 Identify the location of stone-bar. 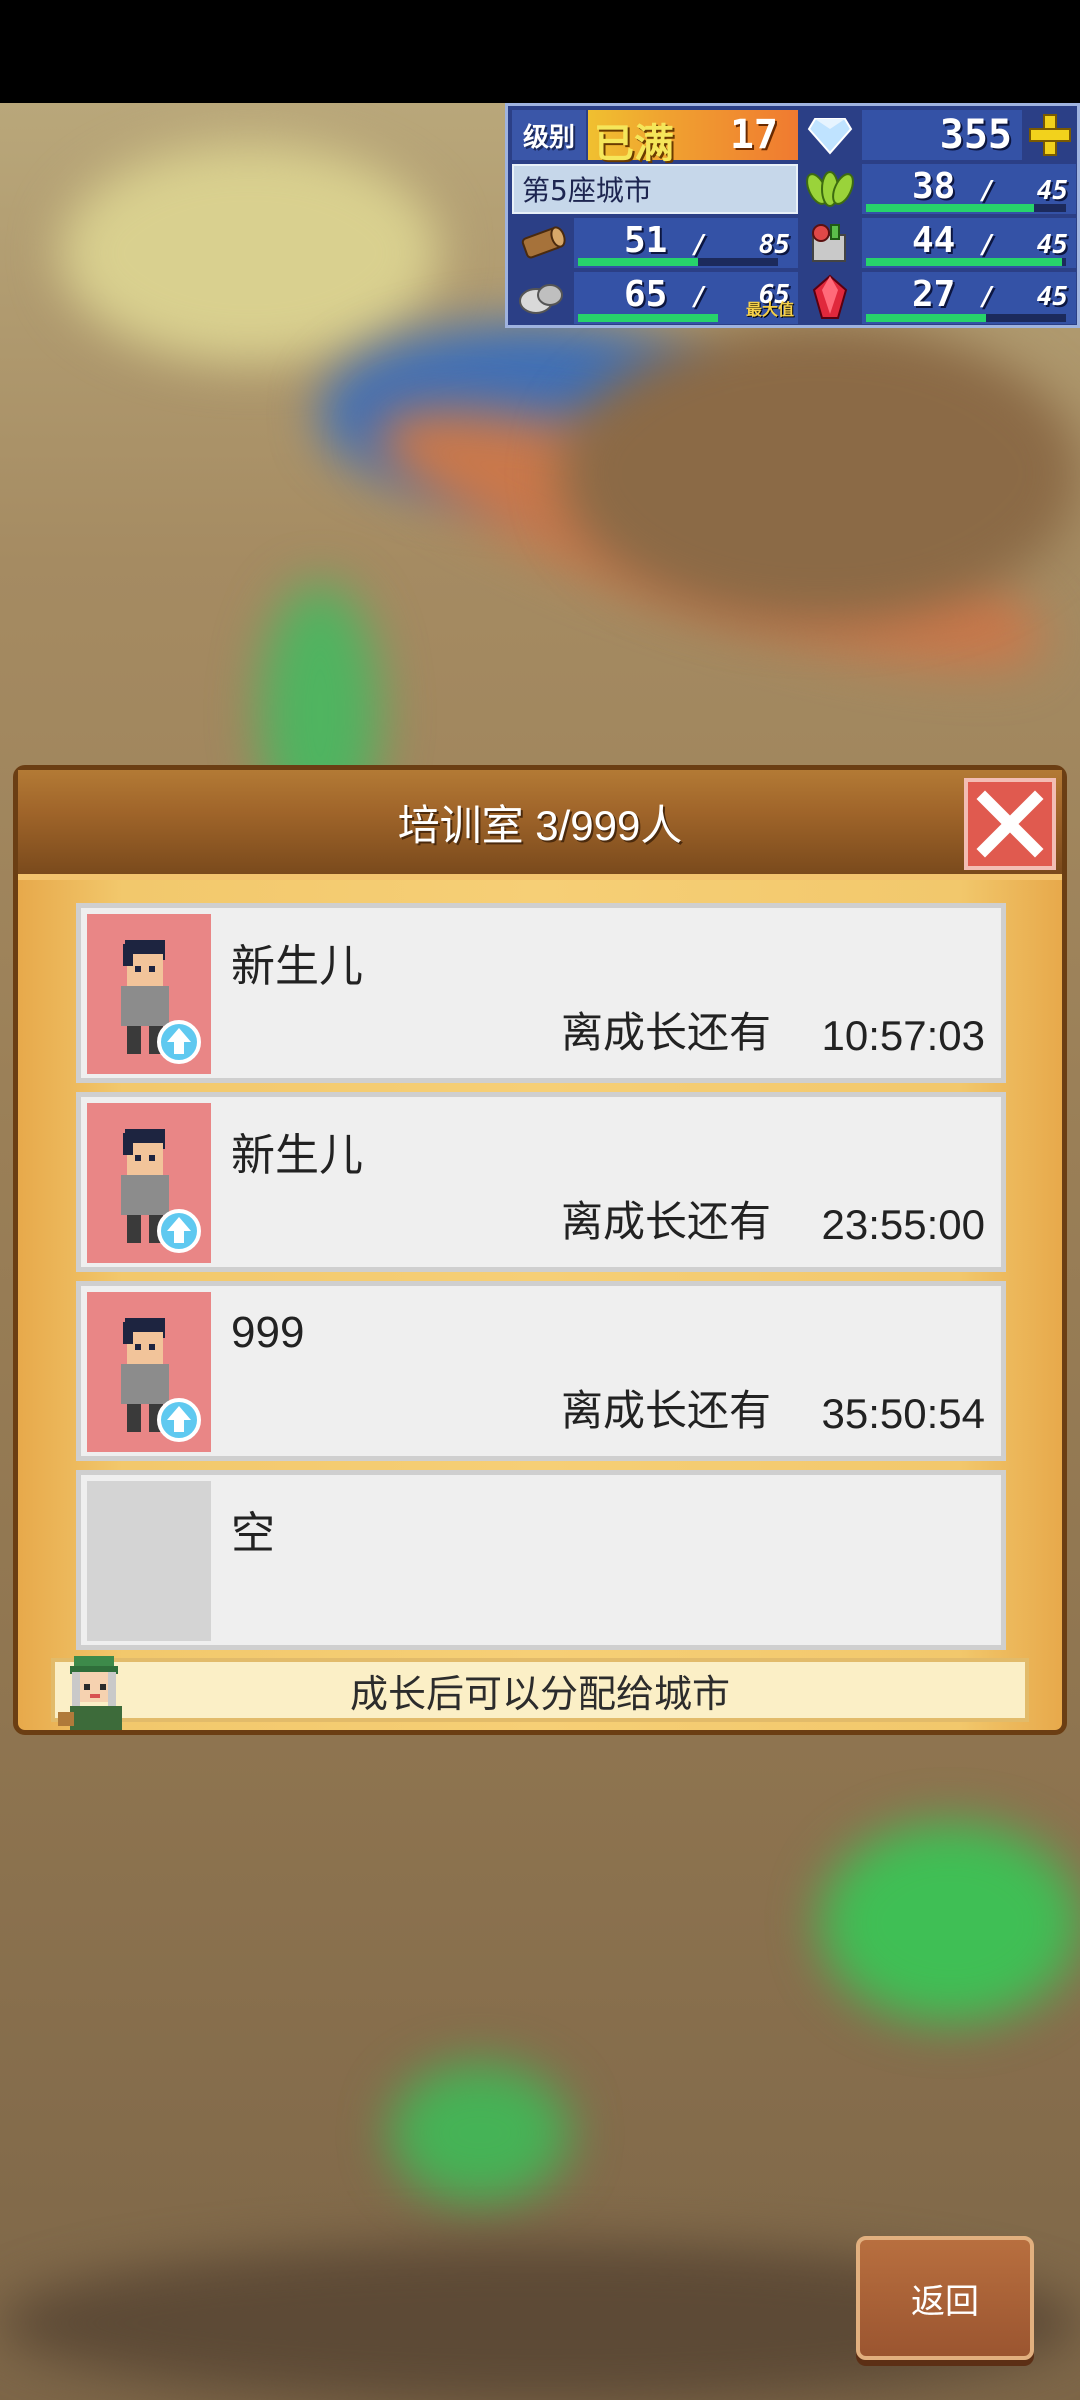
(648, 318).